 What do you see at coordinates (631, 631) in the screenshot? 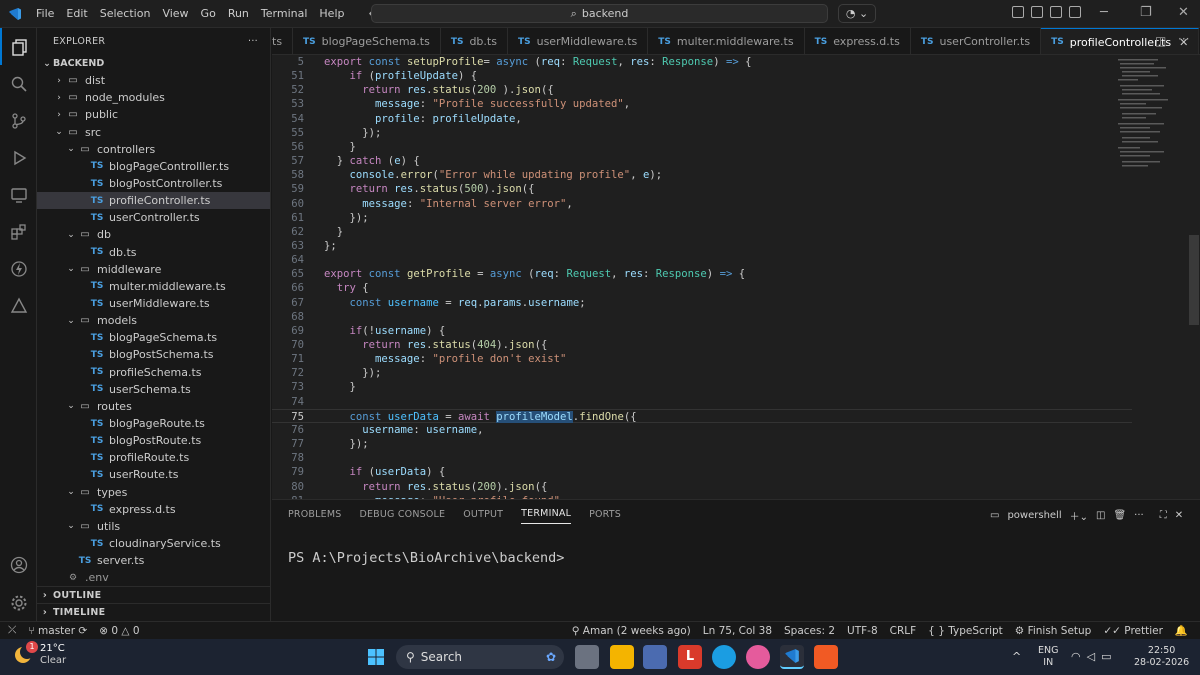
I see `git-blame: ⚲ Aman (2 weeks ago)` at bounding box center [631, 631].